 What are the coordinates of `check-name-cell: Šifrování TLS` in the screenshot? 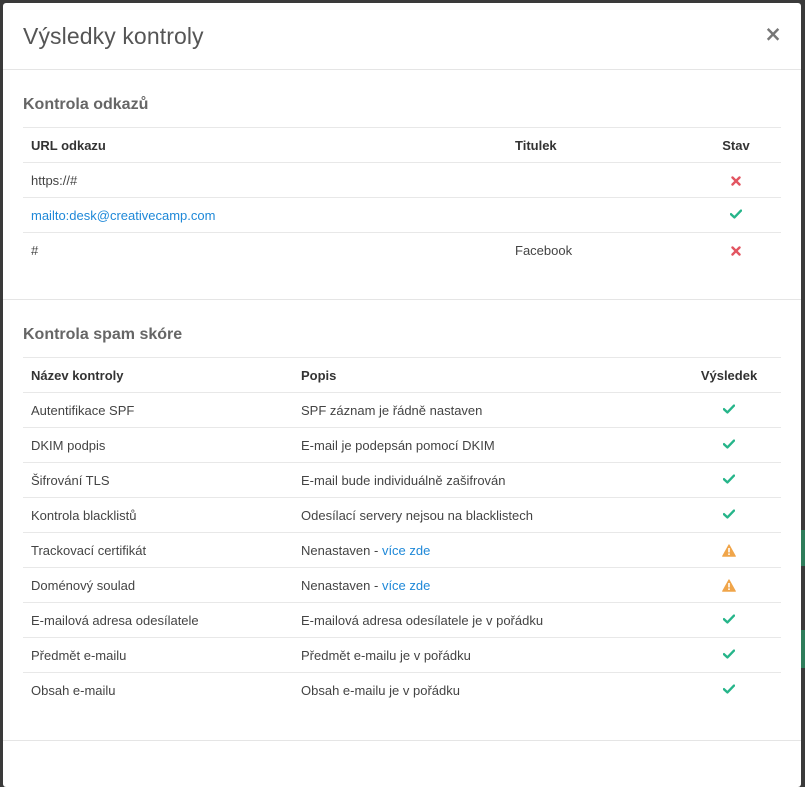 It's located at (158, 480).